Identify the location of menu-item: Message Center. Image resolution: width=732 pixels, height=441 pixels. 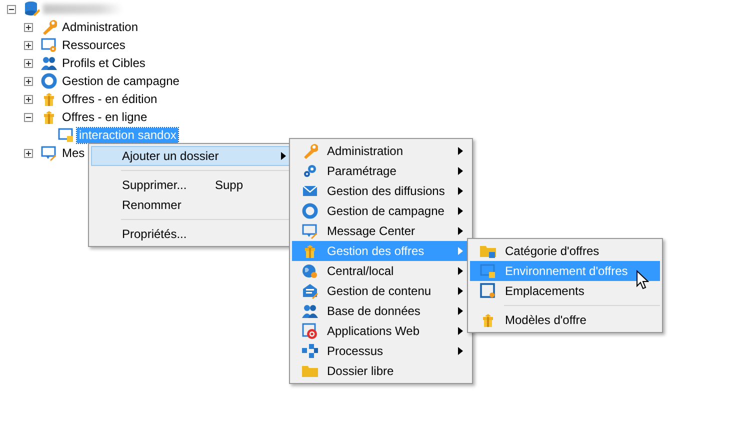
(381, 231).